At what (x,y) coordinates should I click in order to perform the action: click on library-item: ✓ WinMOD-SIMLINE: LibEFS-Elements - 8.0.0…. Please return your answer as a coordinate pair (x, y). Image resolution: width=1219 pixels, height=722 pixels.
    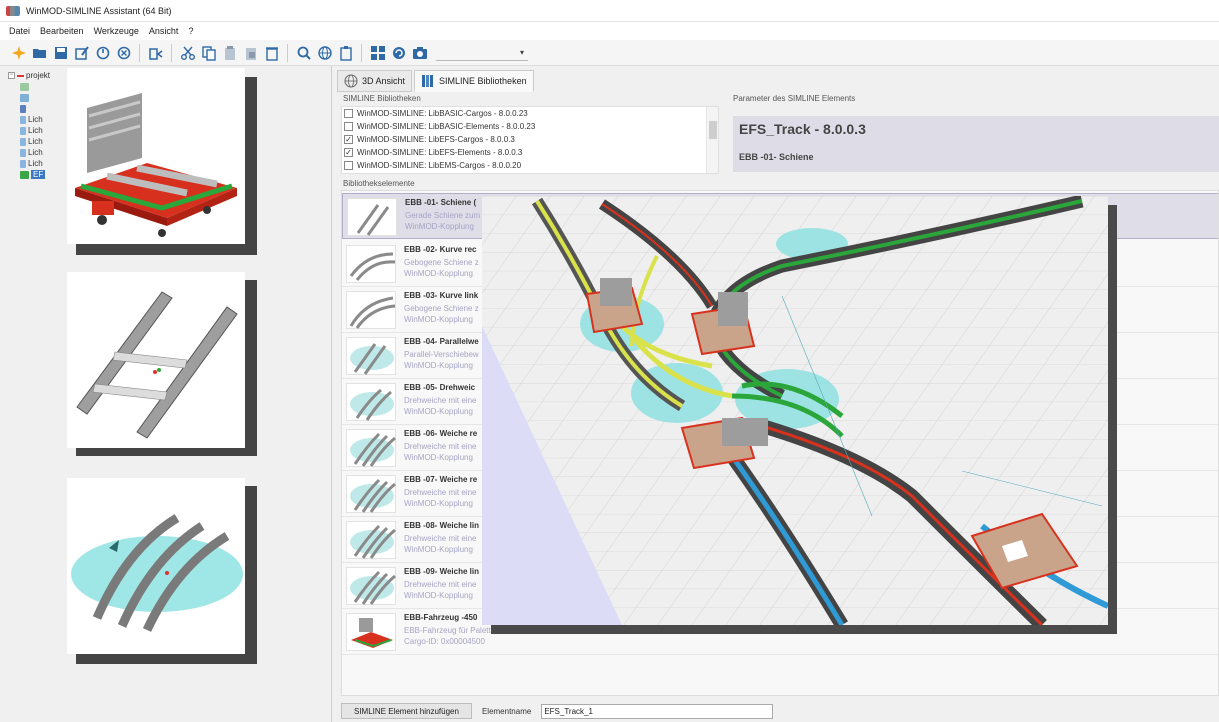
    Looking at the image, I should click on (530, 152).